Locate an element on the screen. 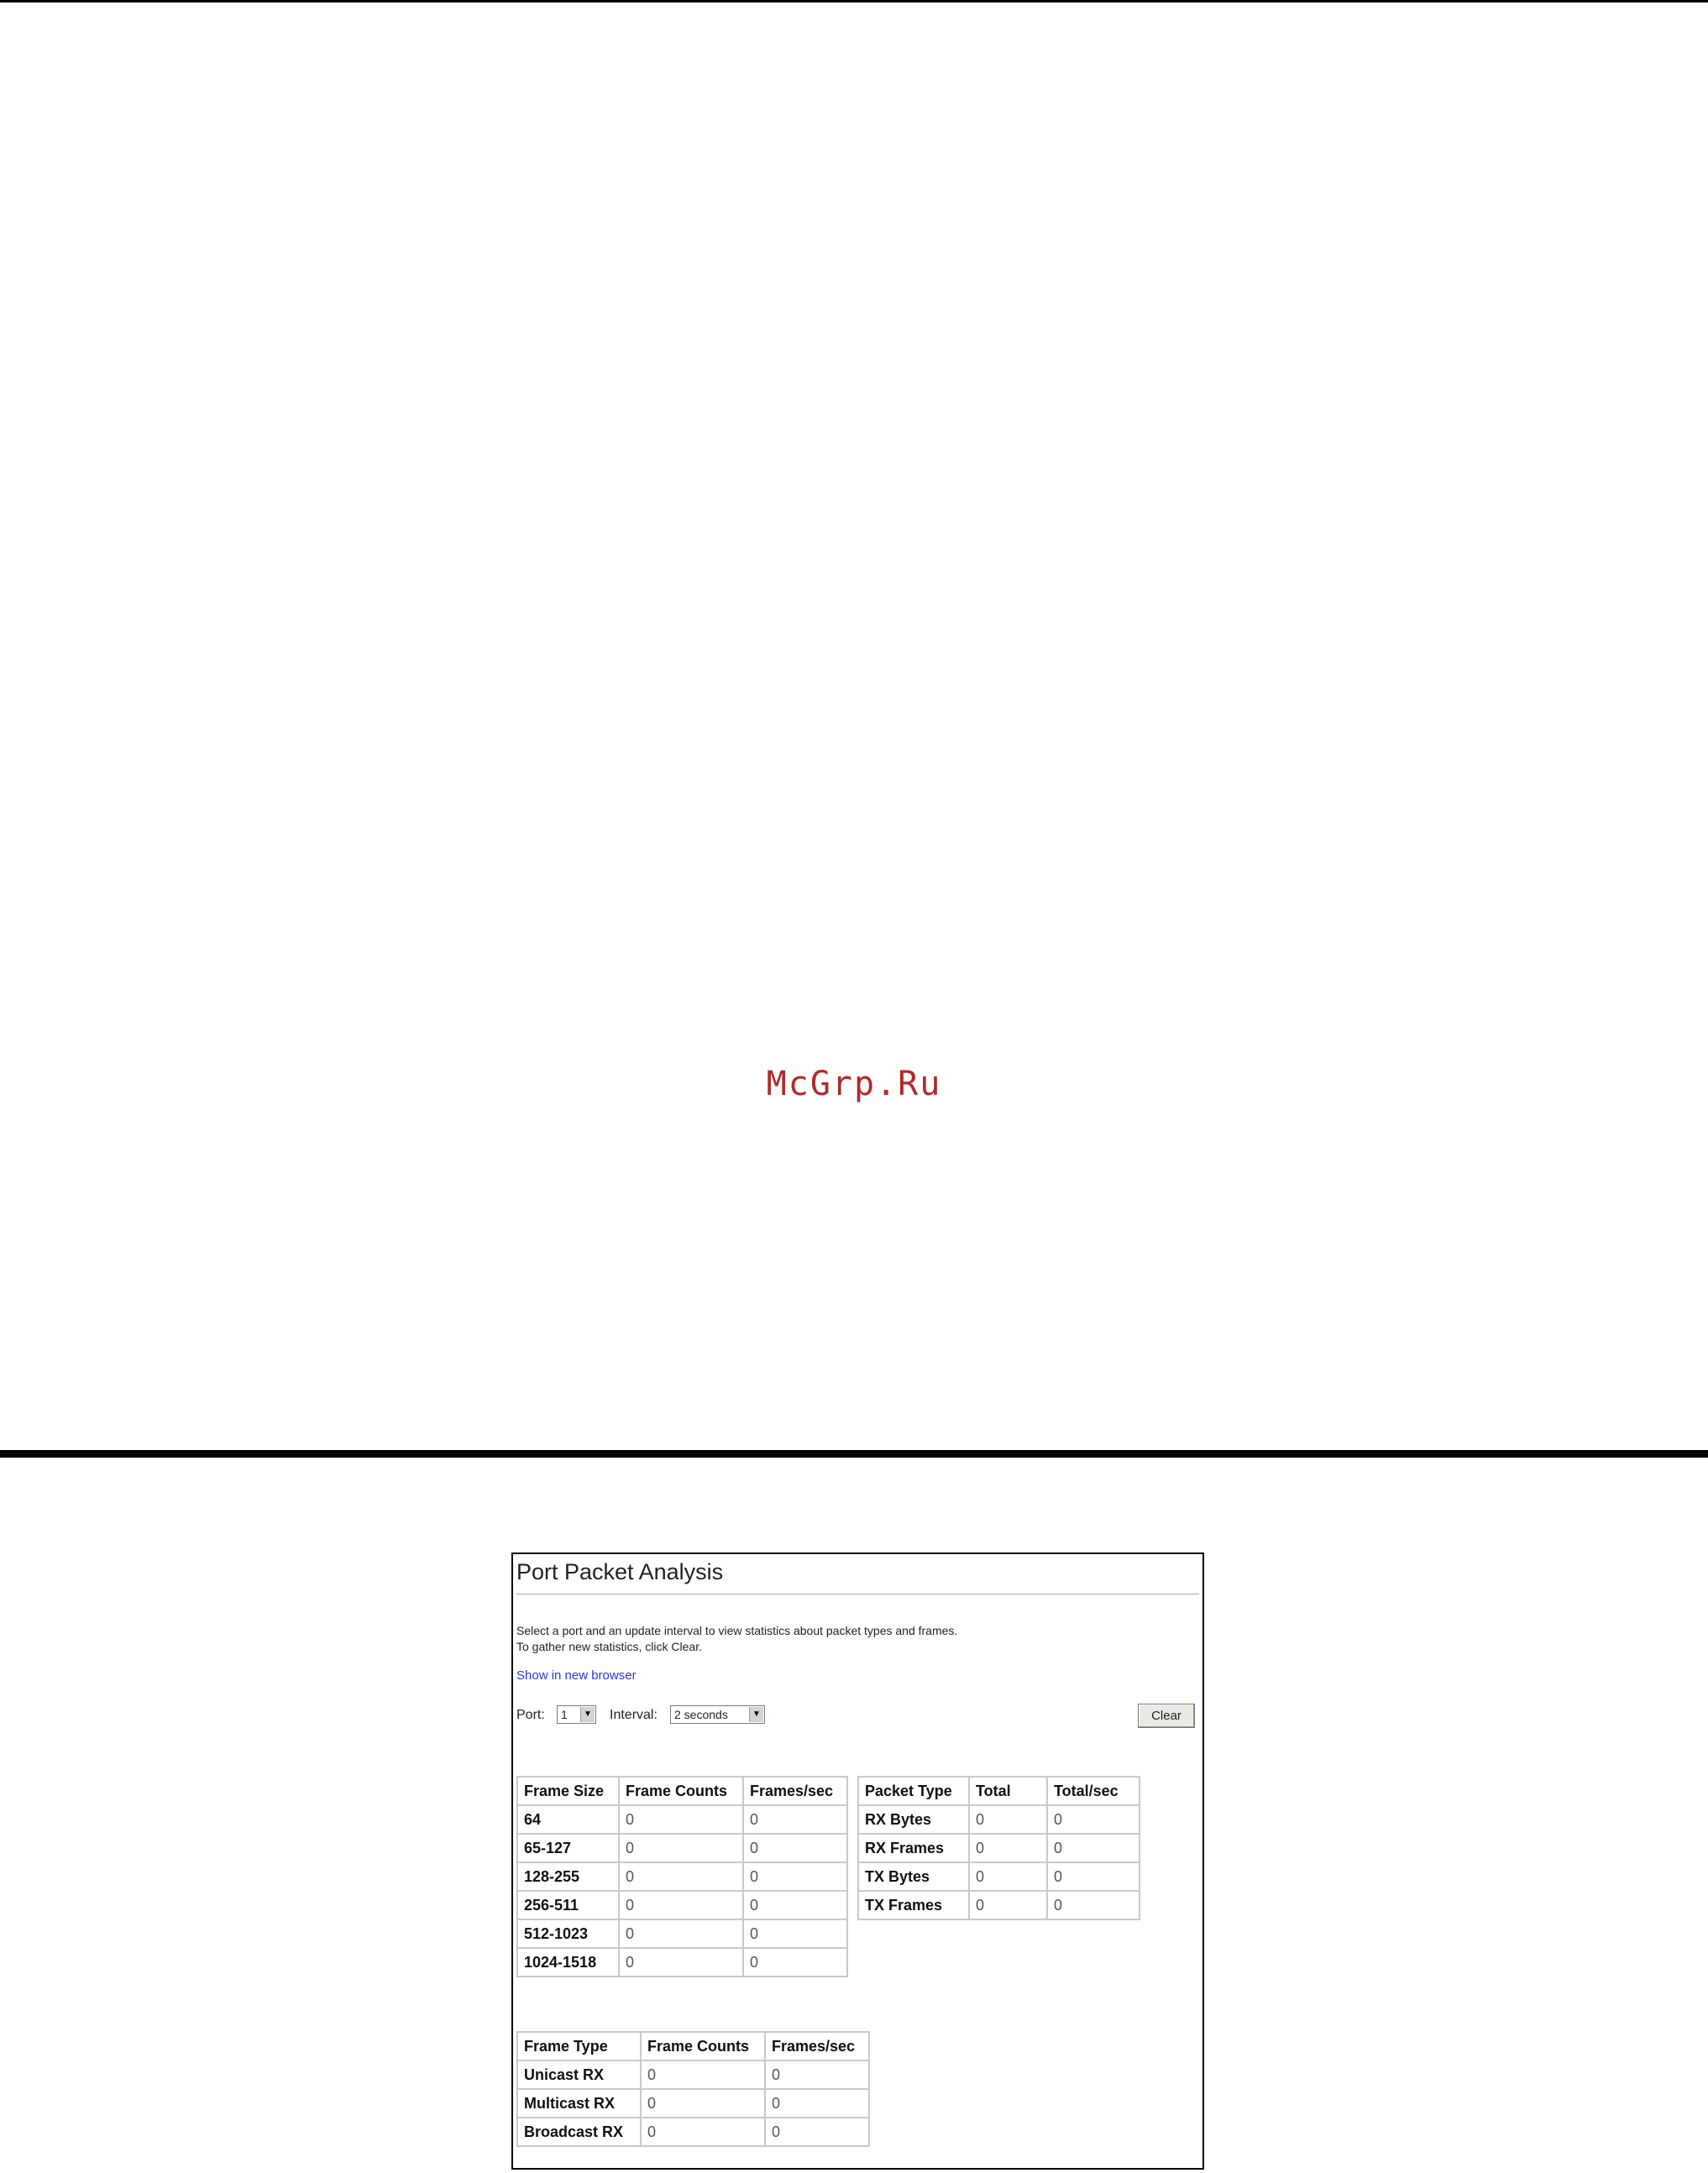  table-row: TX Bytes 0 0 is located at coordinates (999, 1876).